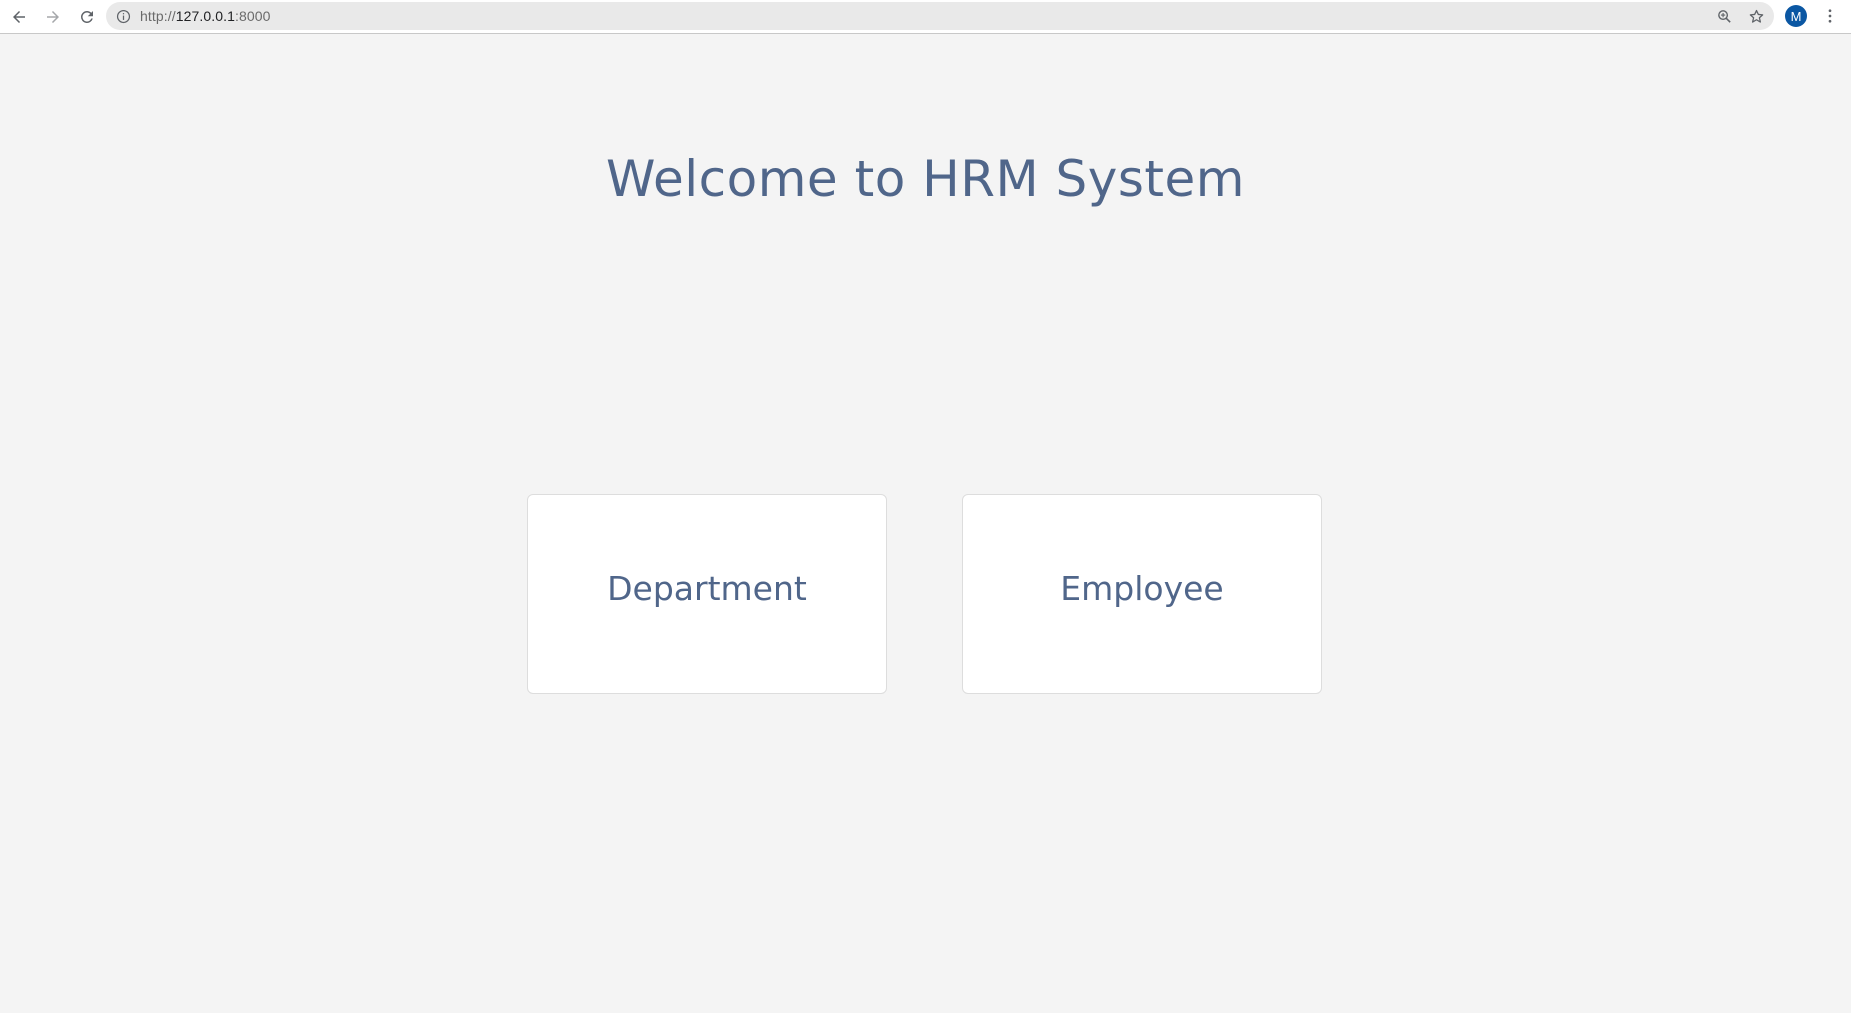 Image resolution: width=1851 pixels, height=1013 pixels. I want to click on page-title: Welcome to HRM System, so click(925, 179).